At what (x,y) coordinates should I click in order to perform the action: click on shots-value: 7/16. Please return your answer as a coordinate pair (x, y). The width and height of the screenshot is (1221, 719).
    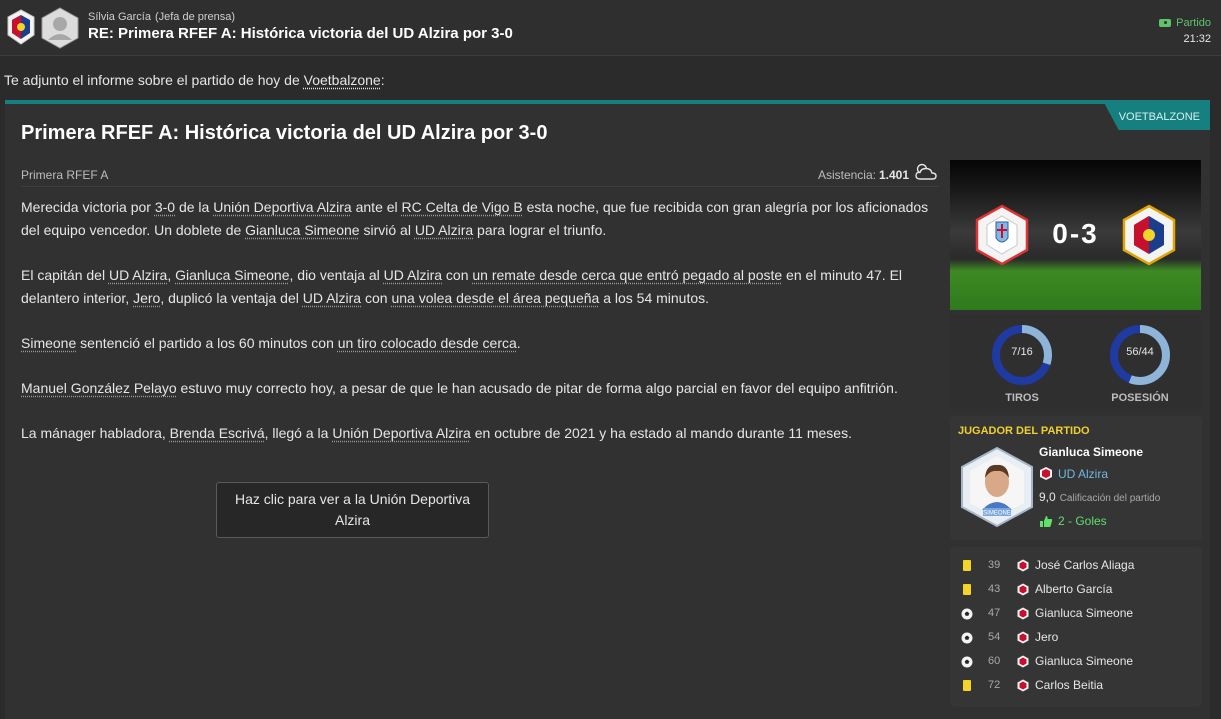
    Looking at the image, I should click on (1022, 352).